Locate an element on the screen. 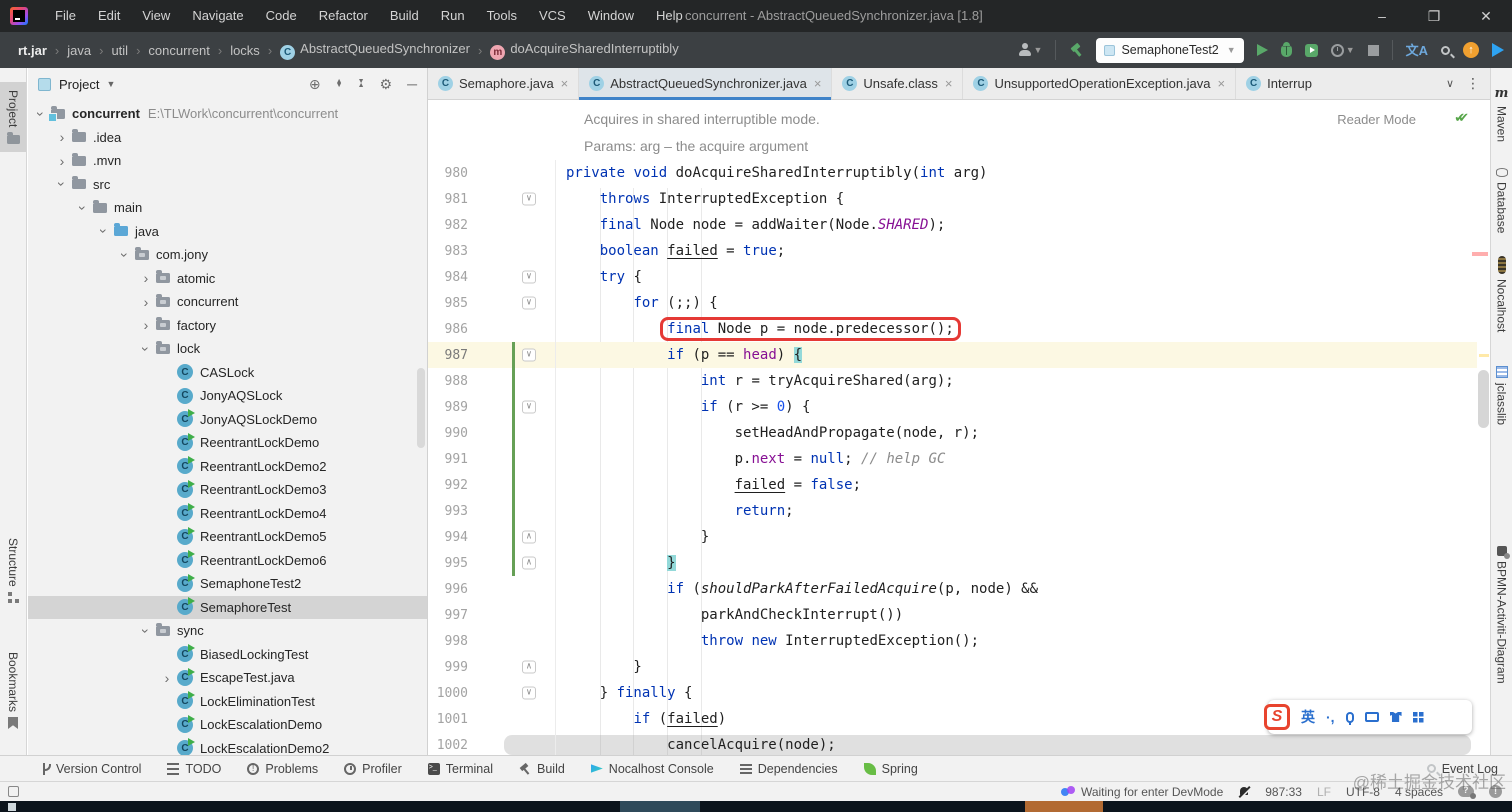 This screenshot has width=1512, height=812. tree-item-jonyaqslock: ›CJonyAQSLock is located at coordinates (227, 396).